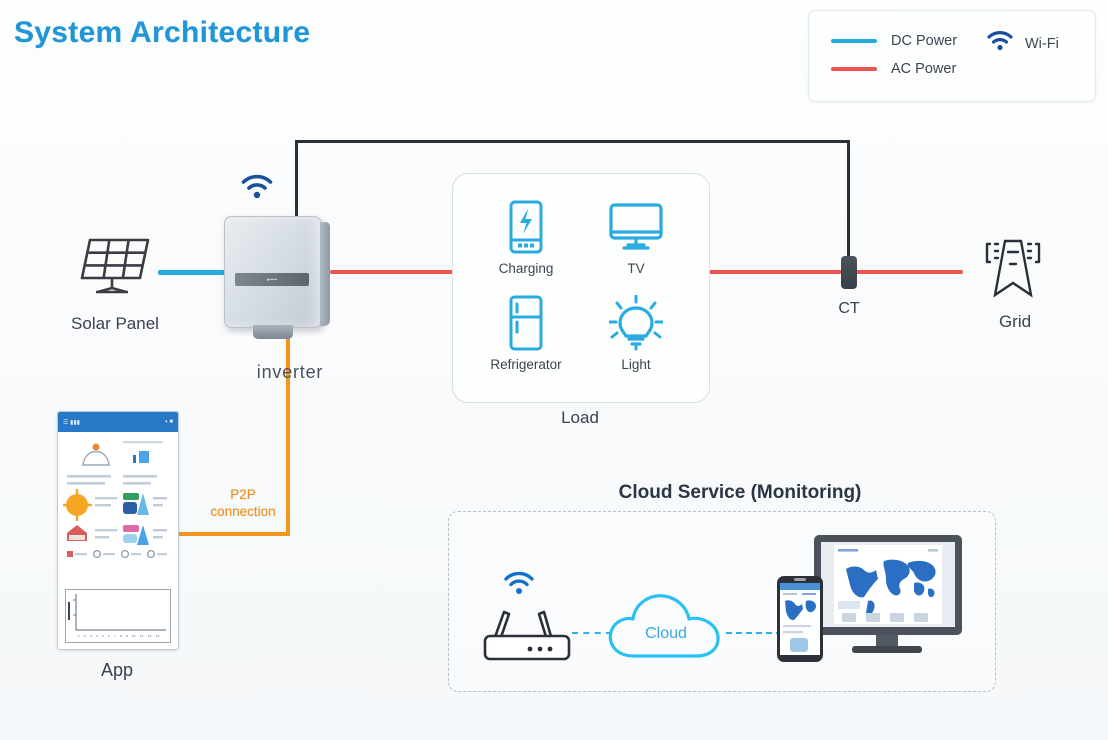 Image resolution: width=1108 pixels, height=740 pixels. What do you see at coordinates (118, 616) in the screenshot?
I see `app-chart-panel: 123 456 789 10 11 12 13` at bounding box center [118, 616].